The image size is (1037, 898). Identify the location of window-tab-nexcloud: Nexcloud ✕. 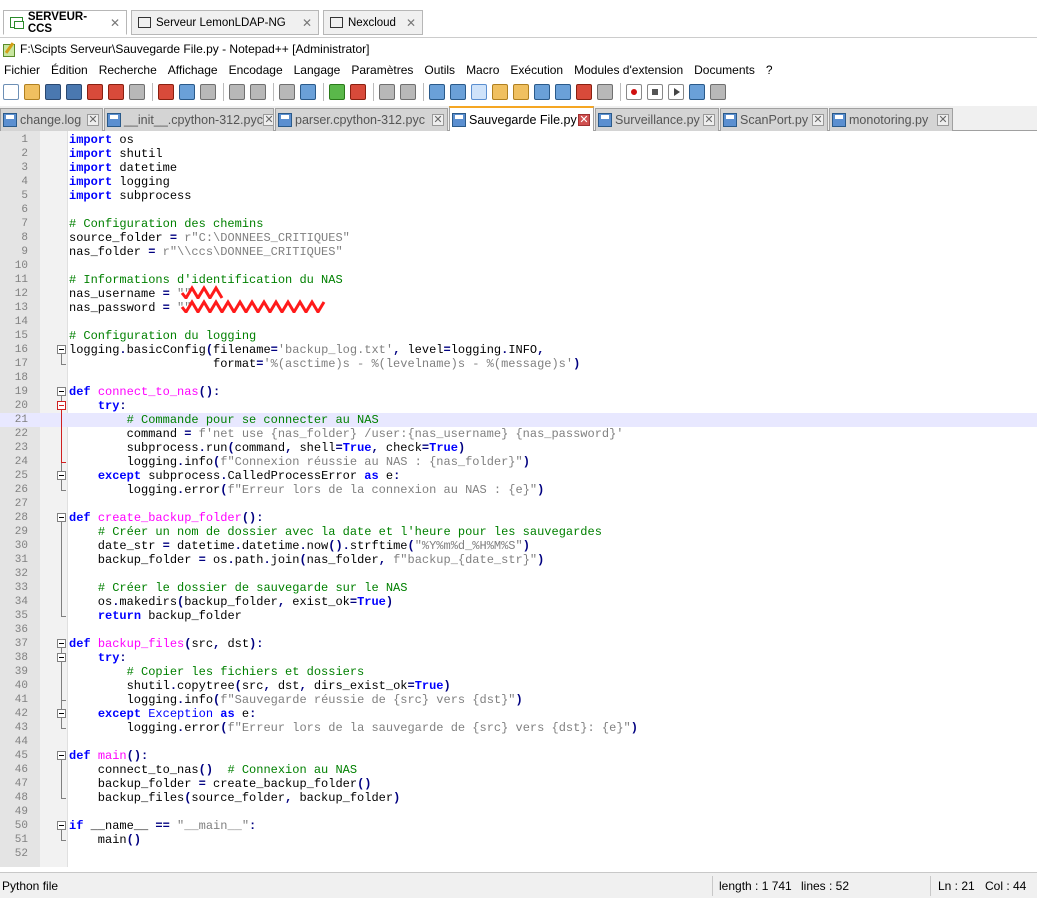
(373, 22).